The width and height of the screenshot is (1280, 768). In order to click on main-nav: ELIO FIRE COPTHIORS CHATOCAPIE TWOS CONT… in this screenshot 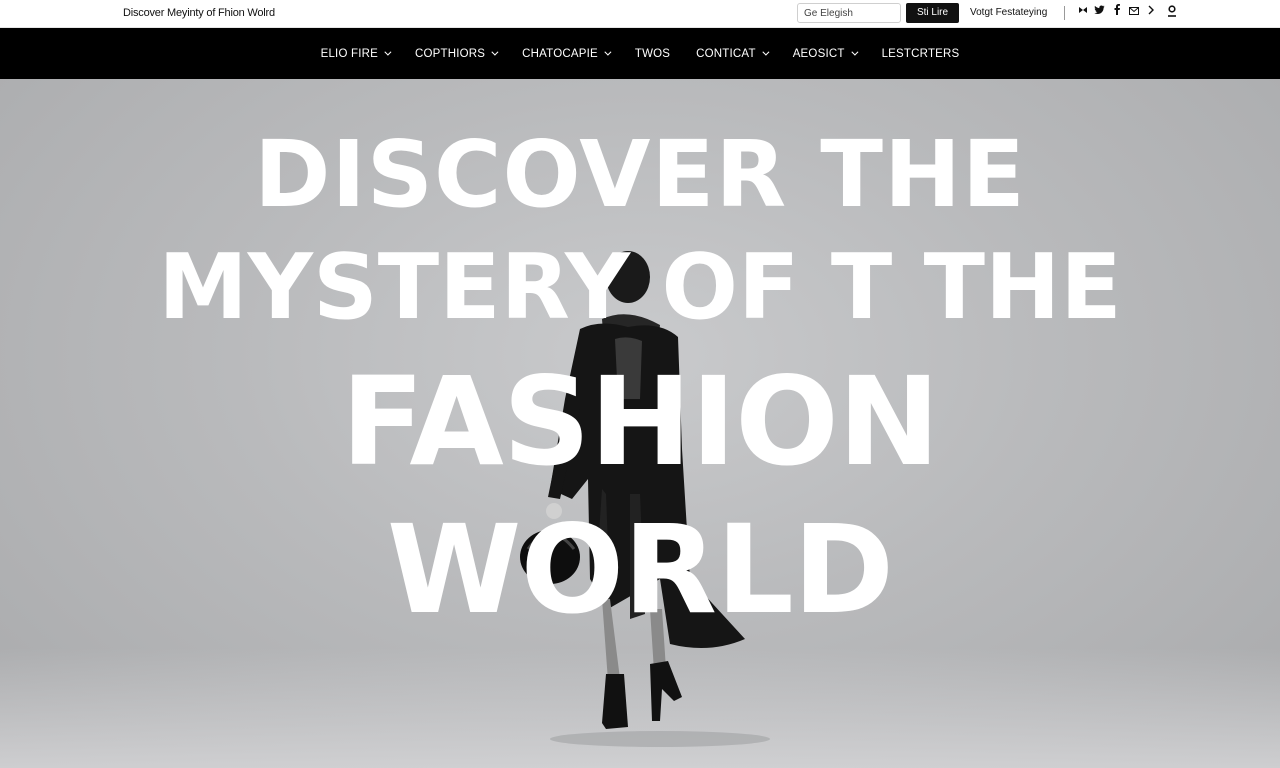, I will do `click(640, 53)`.